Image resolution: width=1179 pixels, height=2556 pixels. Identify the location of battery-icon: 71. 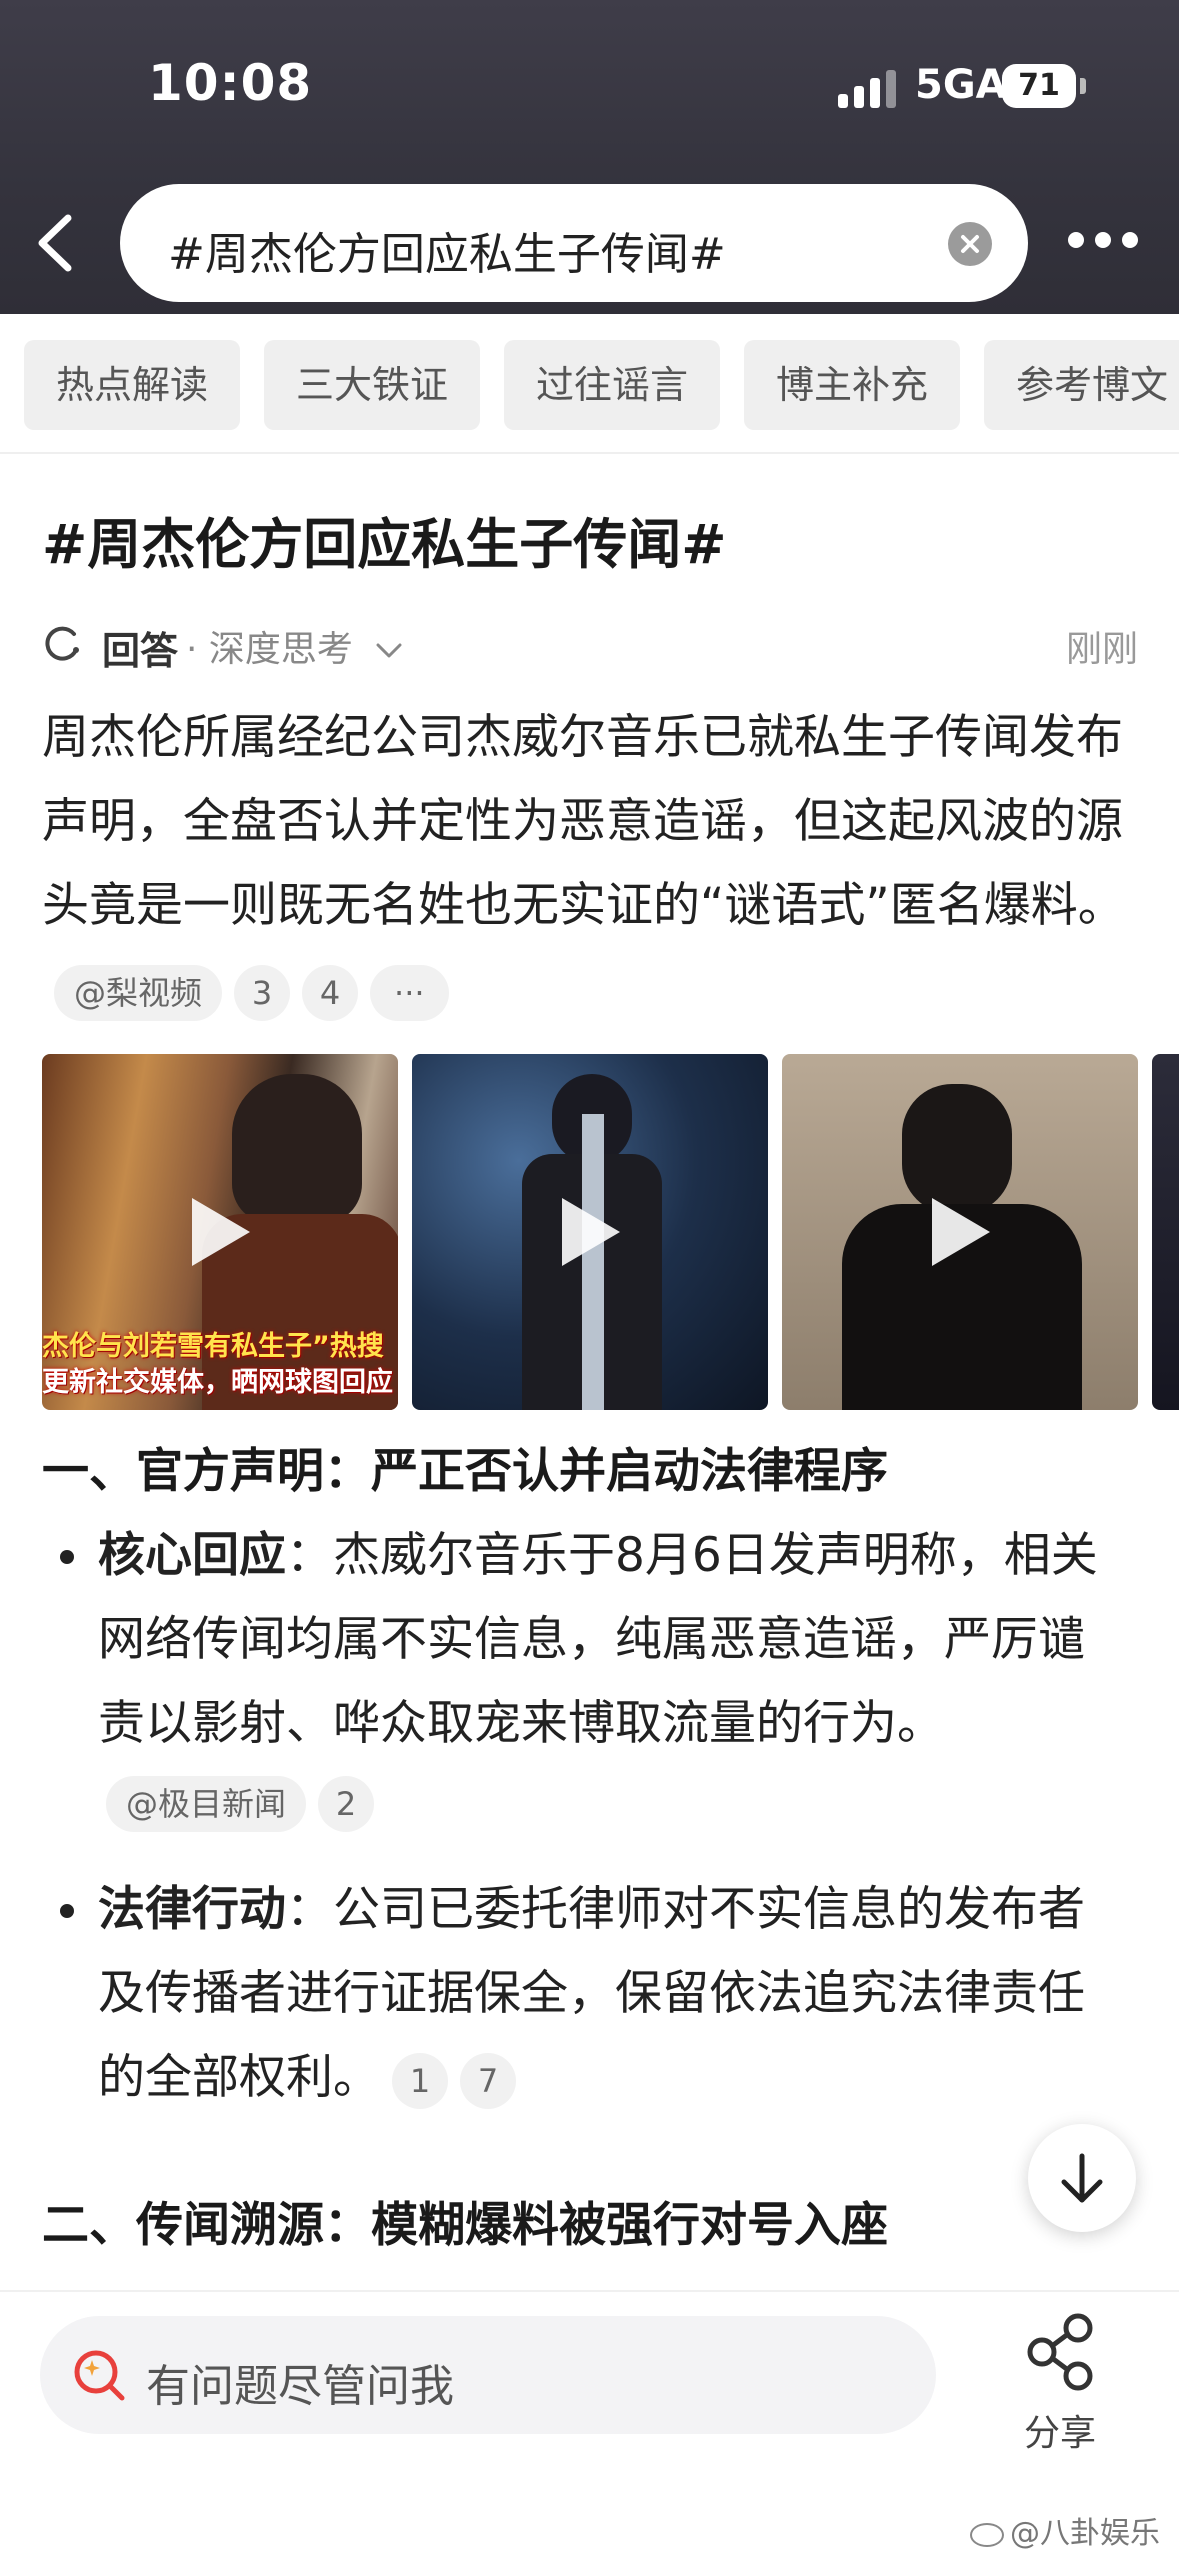
(1039, 86).